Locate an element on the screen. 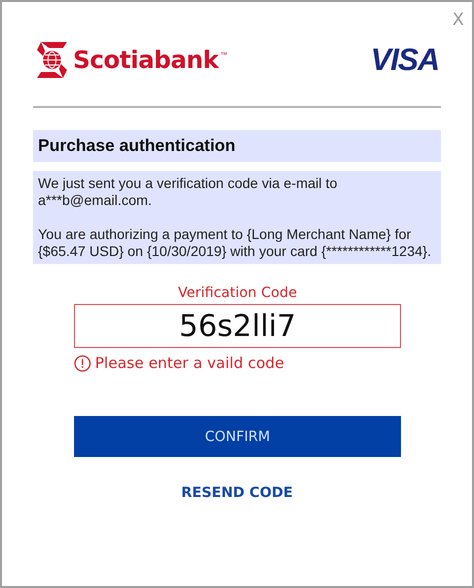 The width and height of the screenshot is (474, 588). card-brand: VISA is located at coordinates (404, 60).